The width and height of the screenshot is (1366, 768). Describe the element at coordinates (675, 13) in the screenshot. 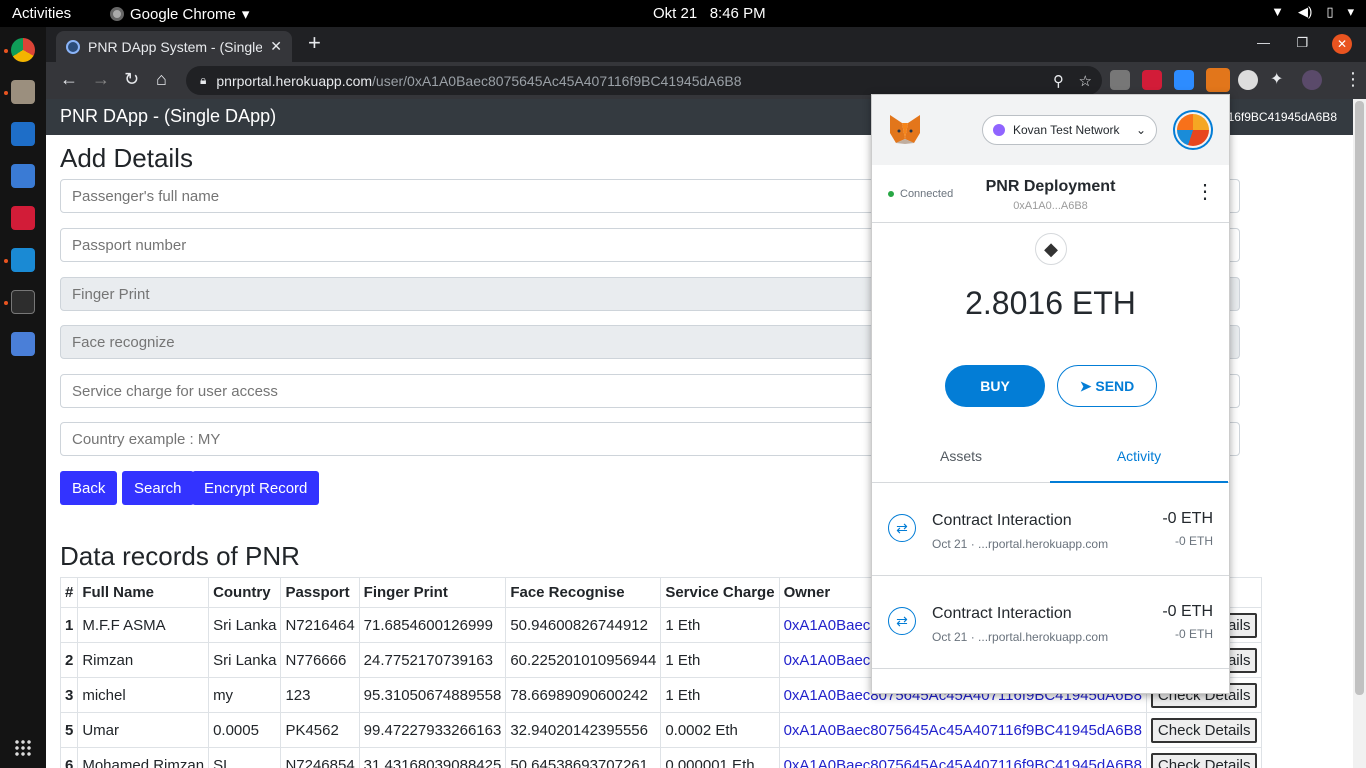

I see `clock-date: Okt 21` at that location.